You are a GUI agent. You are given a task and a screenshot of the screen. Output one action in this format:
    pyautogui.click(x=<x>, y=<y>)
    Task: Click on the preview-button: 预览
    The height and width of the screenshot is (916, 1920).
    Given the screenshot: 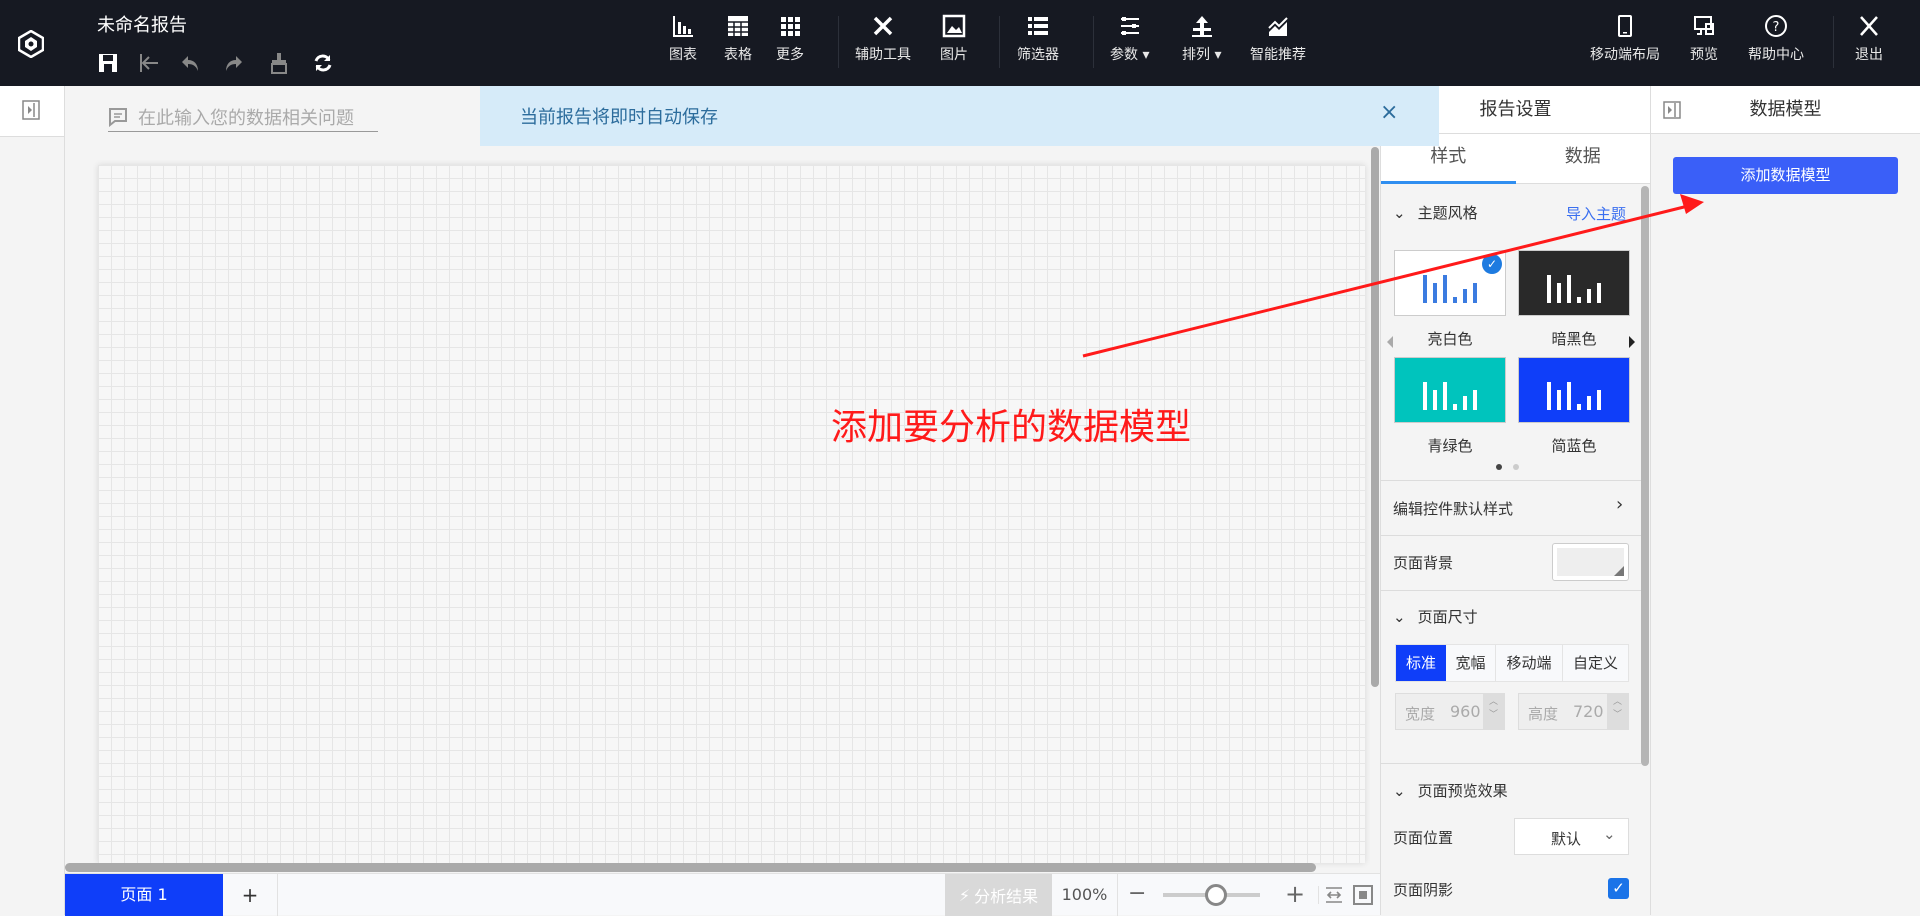 What is the action you would take?
    pyautogui.click(x=1704, y=39)
    